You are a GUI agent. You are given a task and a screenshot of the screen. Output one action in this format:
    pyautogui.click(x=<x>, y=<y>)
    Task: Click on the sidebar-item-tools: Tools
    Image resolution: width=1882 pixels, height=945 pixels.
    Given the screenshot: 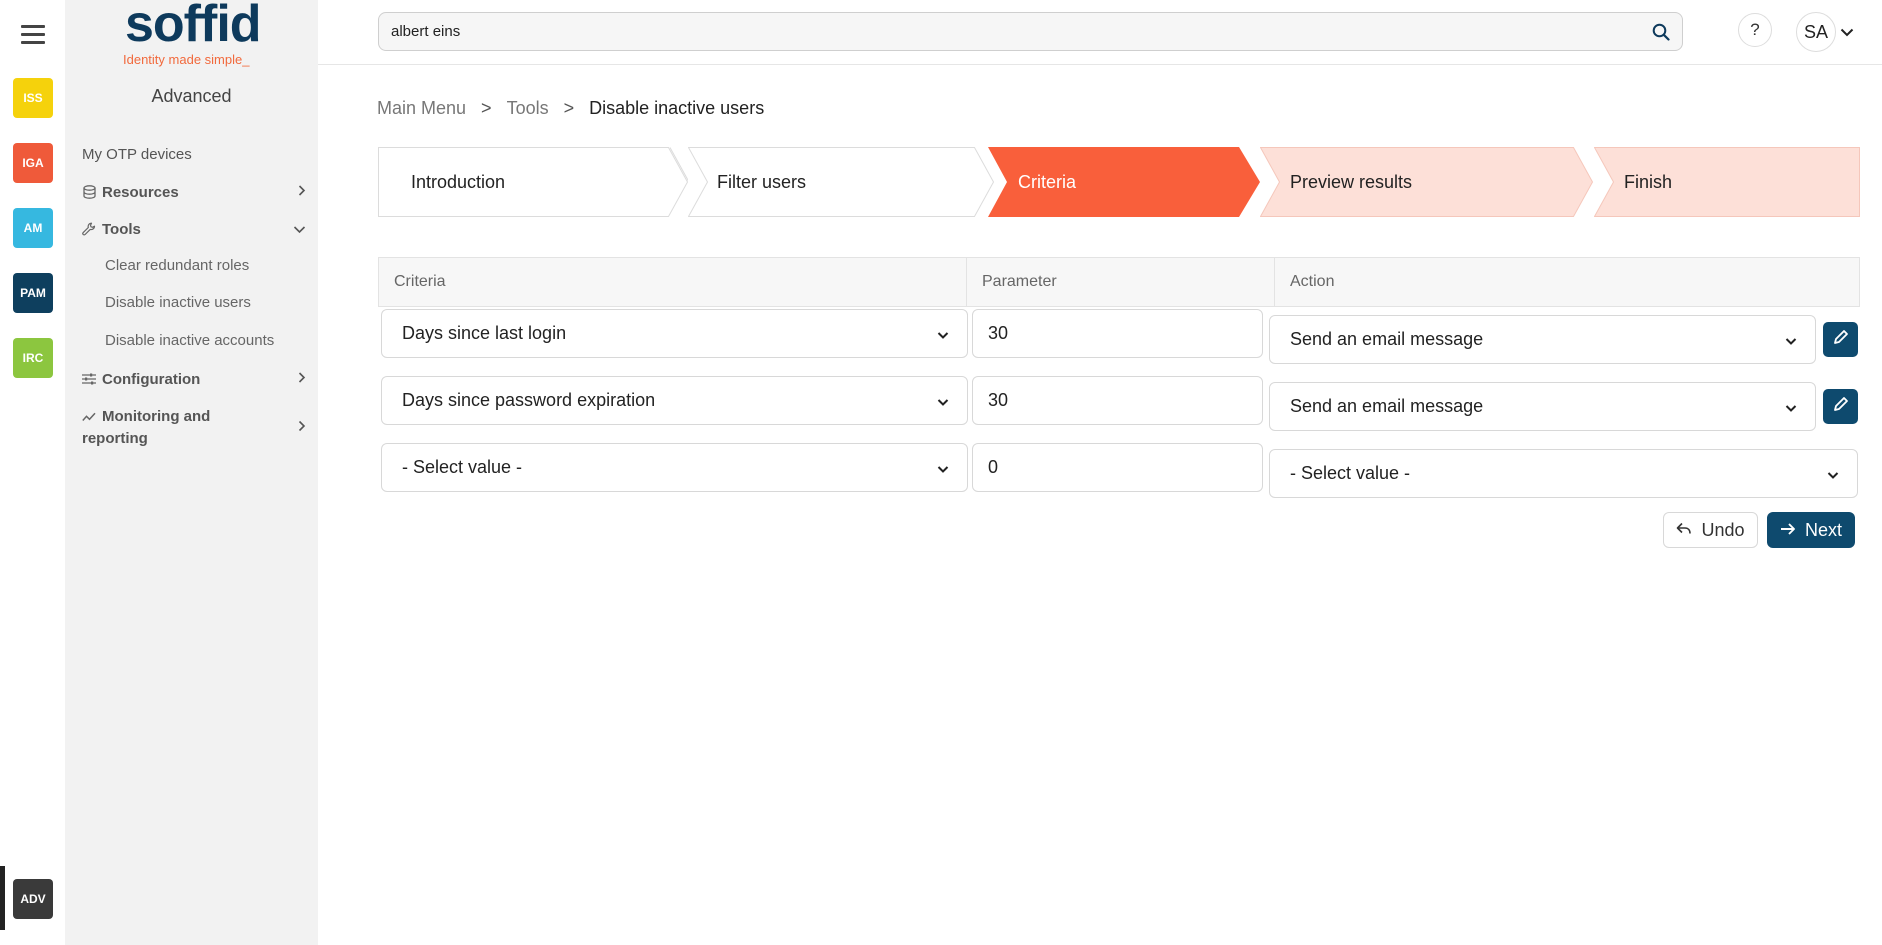 What is the action you would take?
    pyautogui.click(x=197, y=229)
    